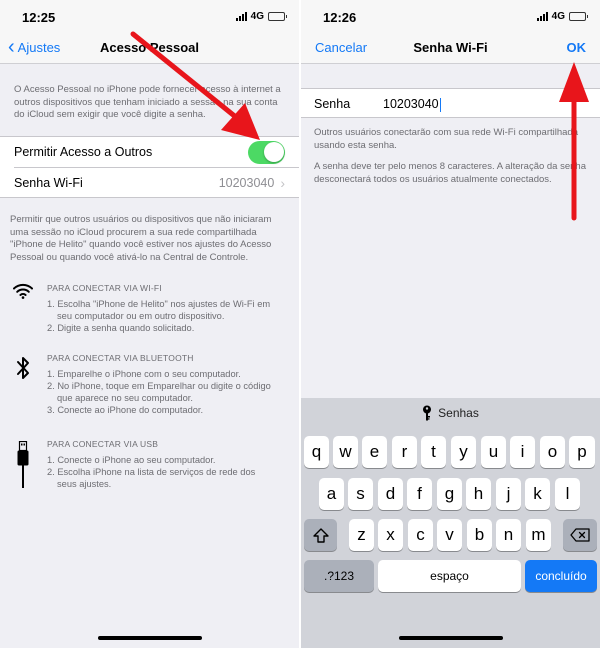 The width and height of the screenshot is (600, 648). Describe the element at coordinates (374, 452) in the screenshot. I see `key: e` at that location.